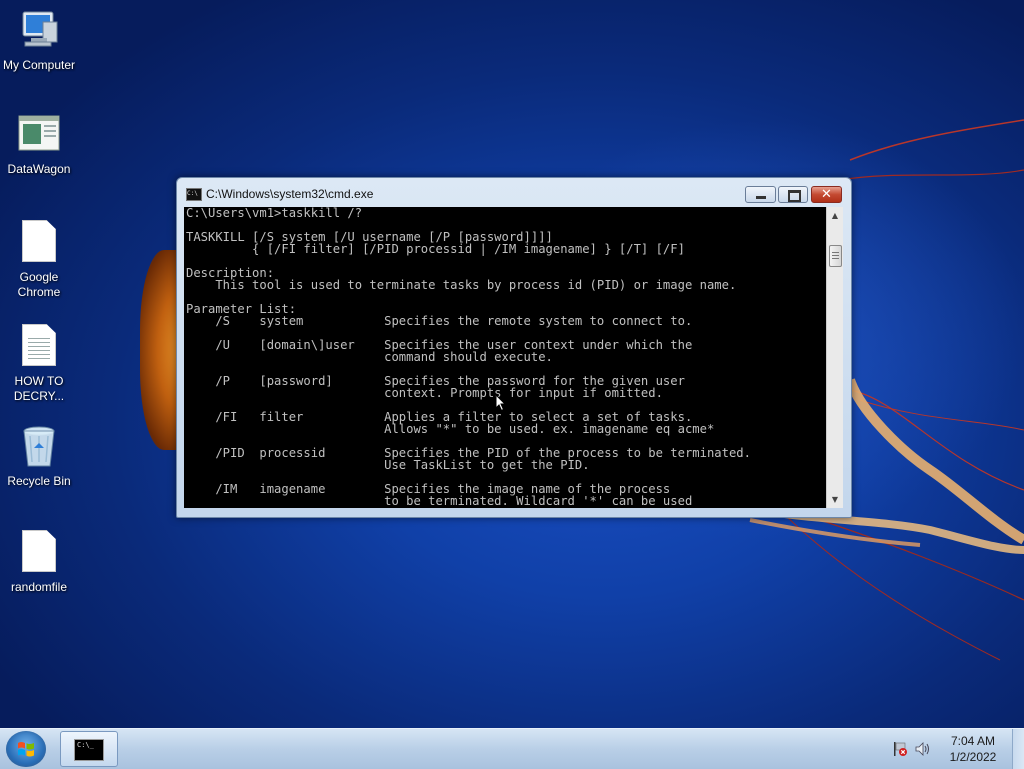  I want to click on cmd-icon: C:\_, so click(89, 750).